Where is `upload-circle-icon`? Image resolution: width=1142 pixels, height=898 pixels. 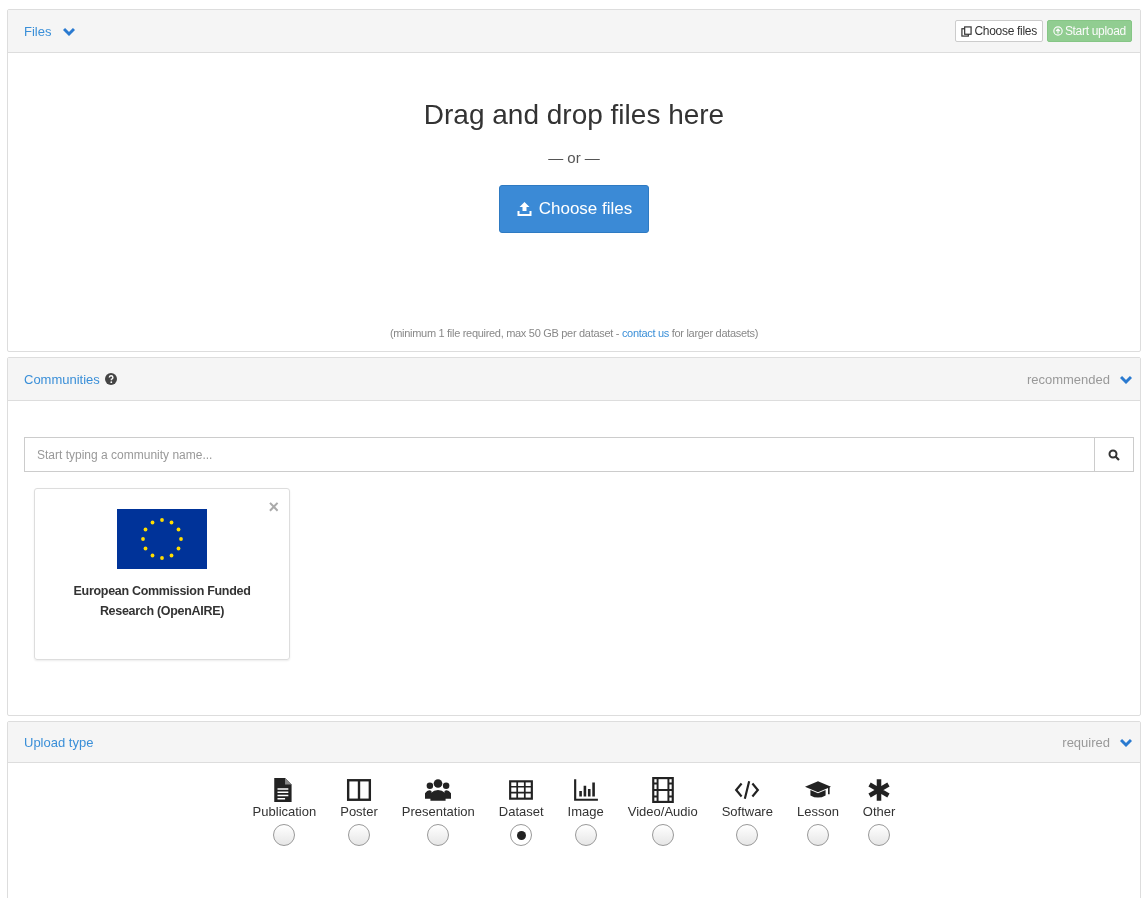
upload-circle-icon is located at coordinates (1057, 31).